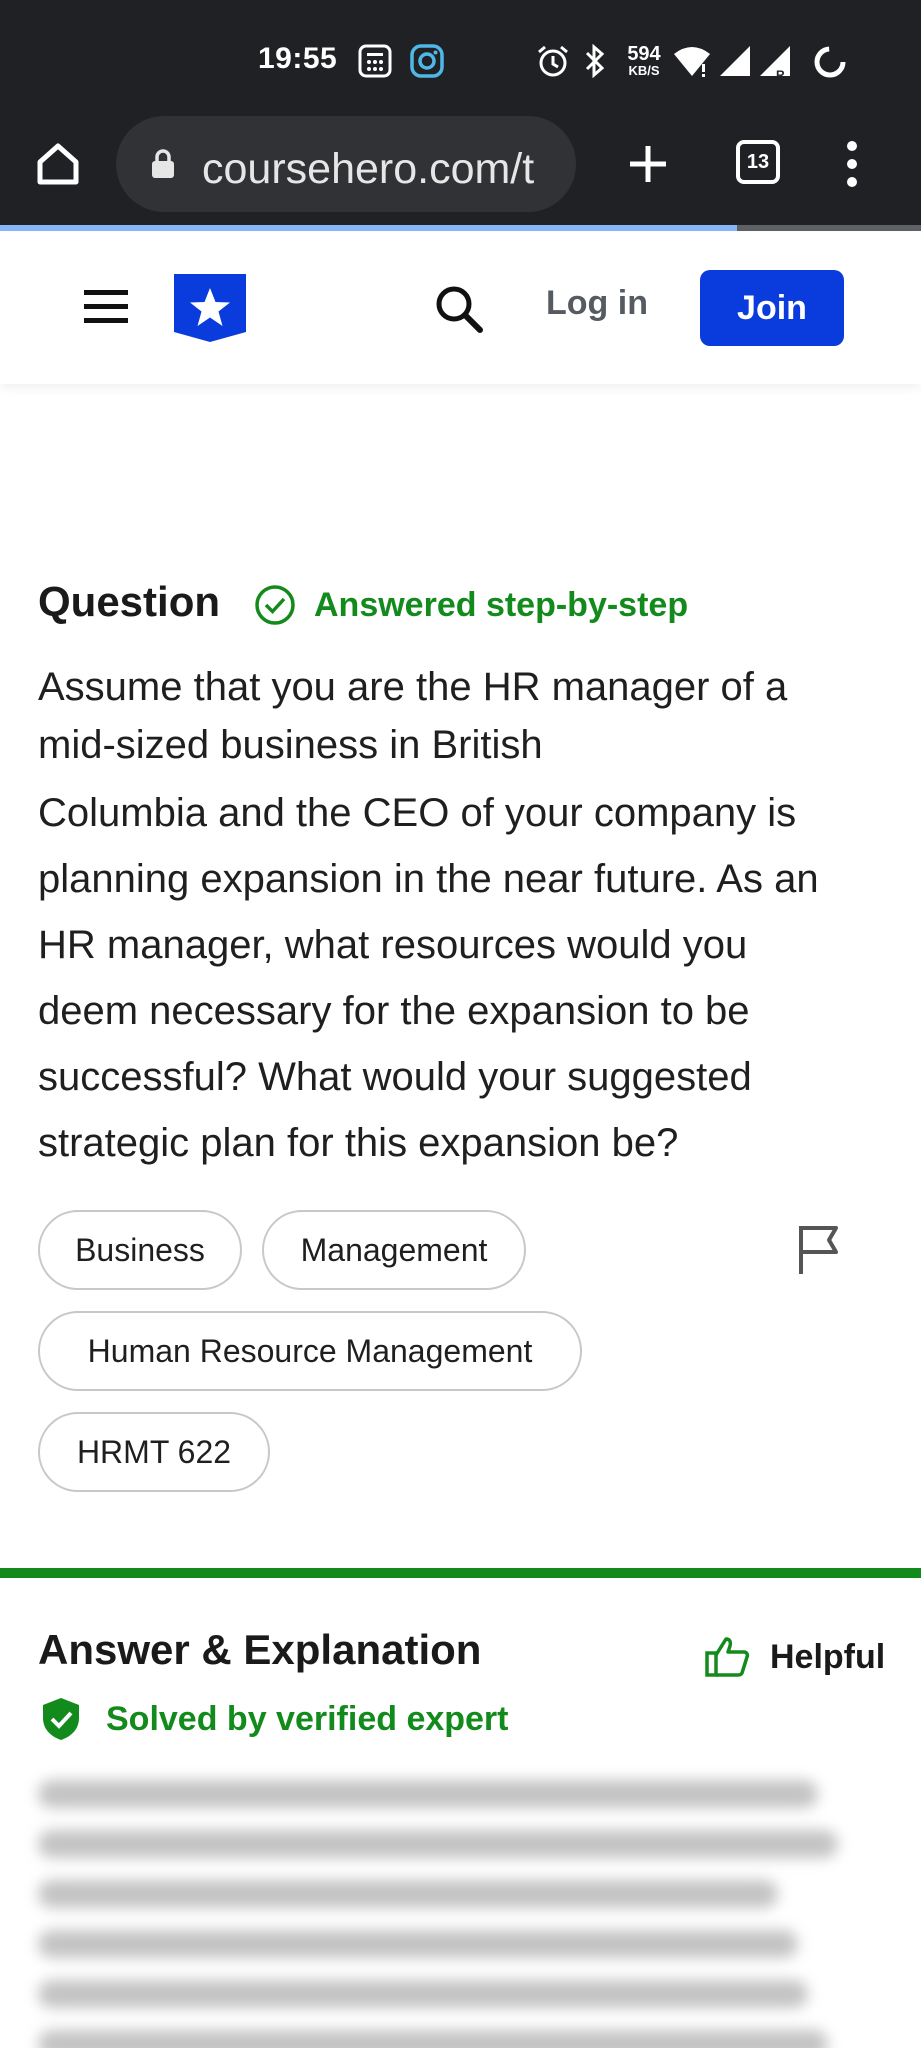 The image size is (921, 2048). I want to click on verified-badge: Solved by verified expert, so click(274, 1719).